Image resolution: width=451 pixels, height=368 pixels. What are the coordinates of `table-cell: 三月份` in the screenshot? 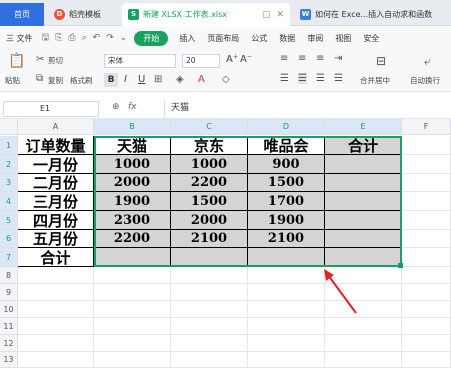 It's located at (56, 201).